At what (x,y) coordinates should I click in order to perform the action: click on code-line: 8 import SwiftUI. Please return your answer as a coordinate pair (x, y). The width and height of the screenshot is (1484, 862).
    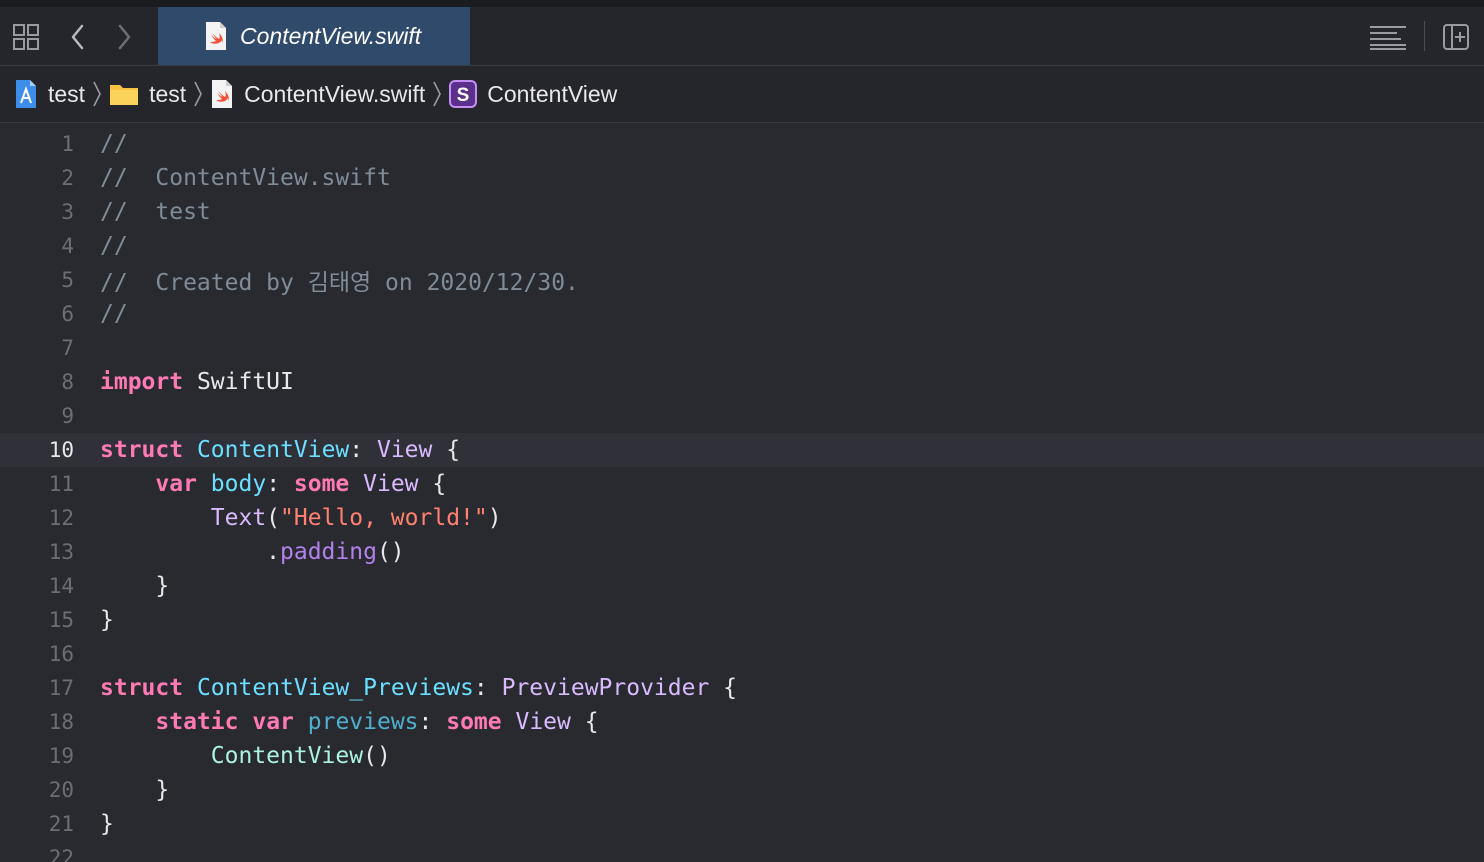
    Looking at the image, I should click on (742, 382).